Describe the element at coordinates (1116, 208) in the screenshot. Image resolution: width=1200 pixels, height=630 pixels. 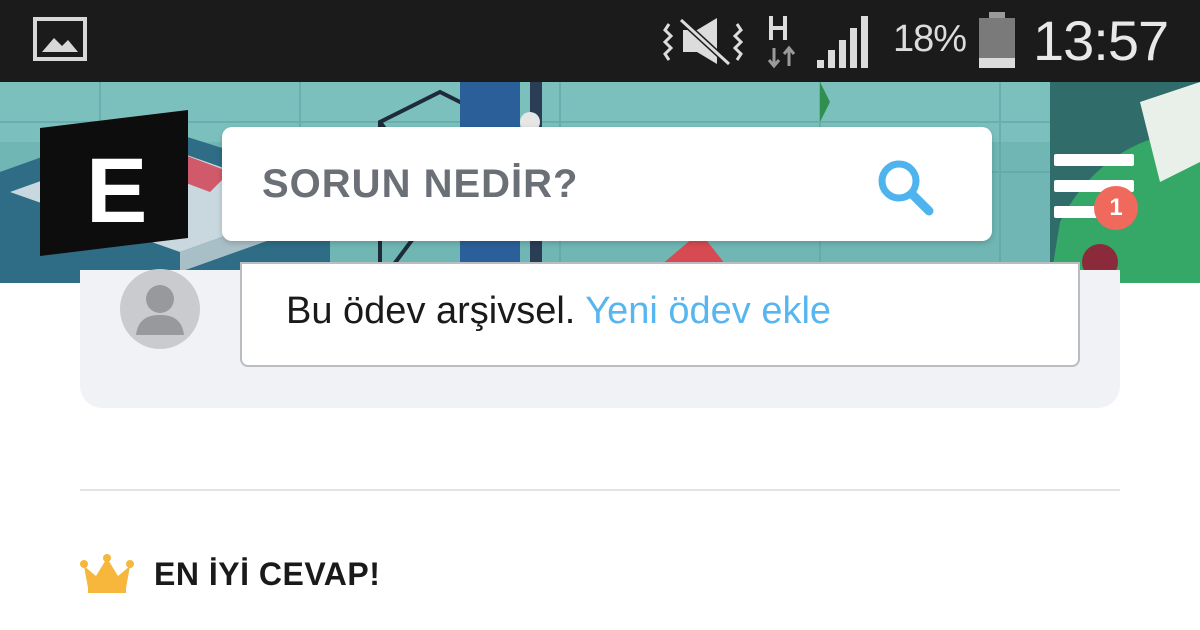
I see `notification-badge: 1` at that location.